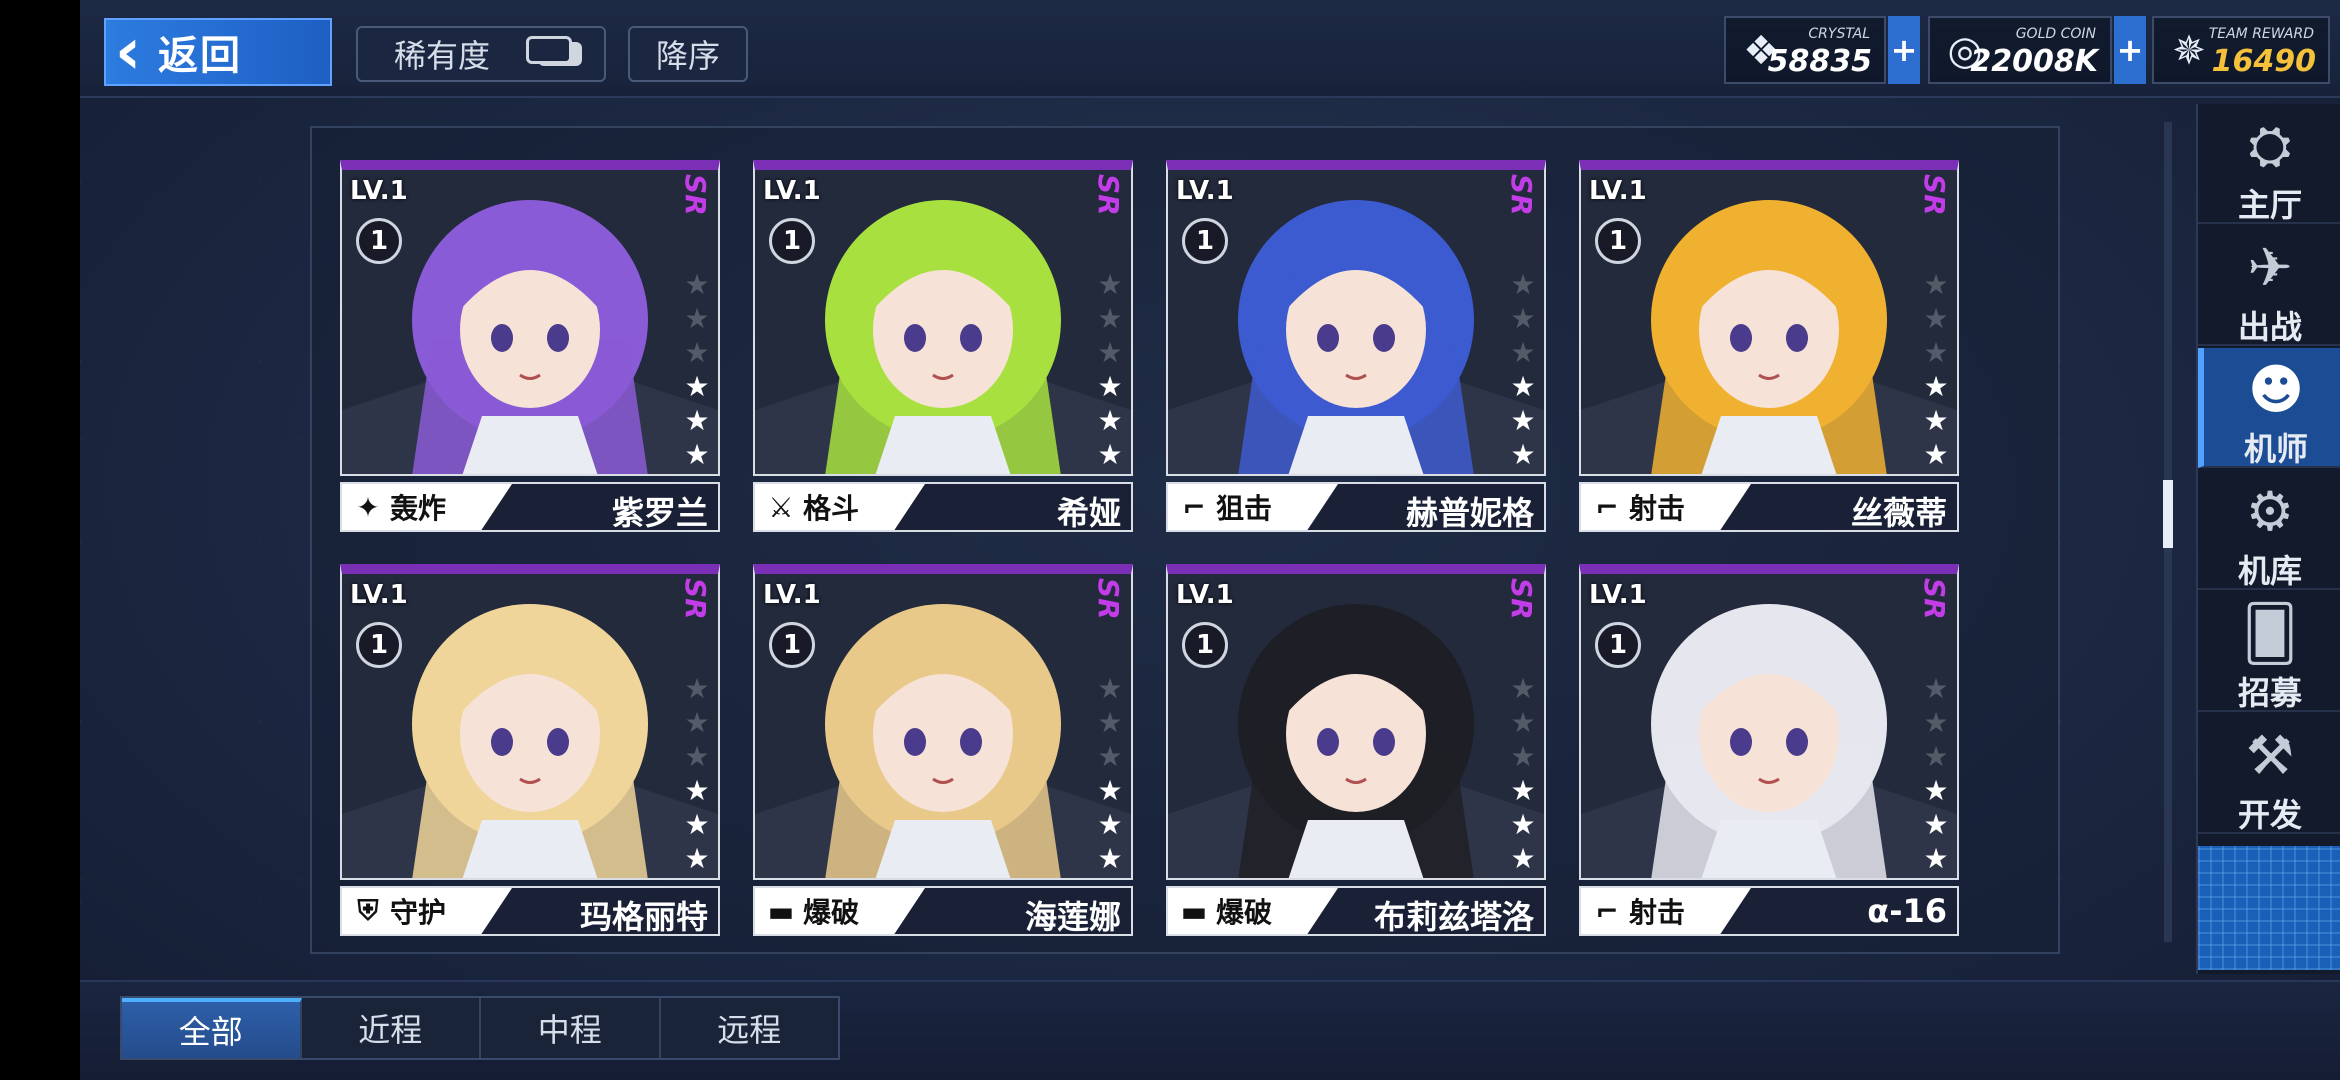  I want to click on pilot-card-footer: ⌐ 射击 α-16, so click(1769, 911).